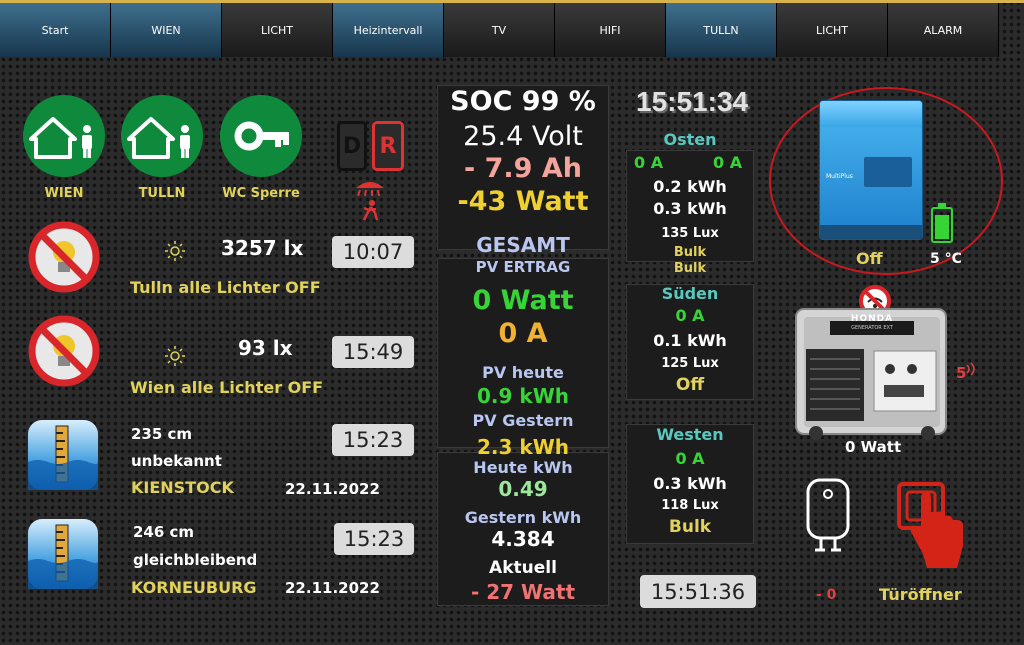  What do you see at coordinates (523, 568) in the screenshot?
I see `aktuell-label: Aktuell` at bounding box center [523, 568].